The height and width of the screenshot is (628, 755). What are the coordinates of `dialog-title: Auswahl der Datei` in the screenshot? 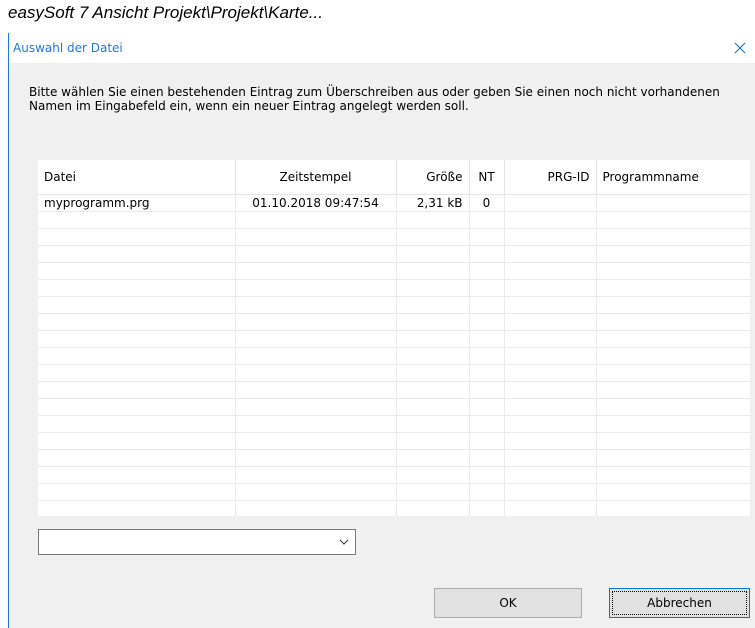 It's located at (68, 48).